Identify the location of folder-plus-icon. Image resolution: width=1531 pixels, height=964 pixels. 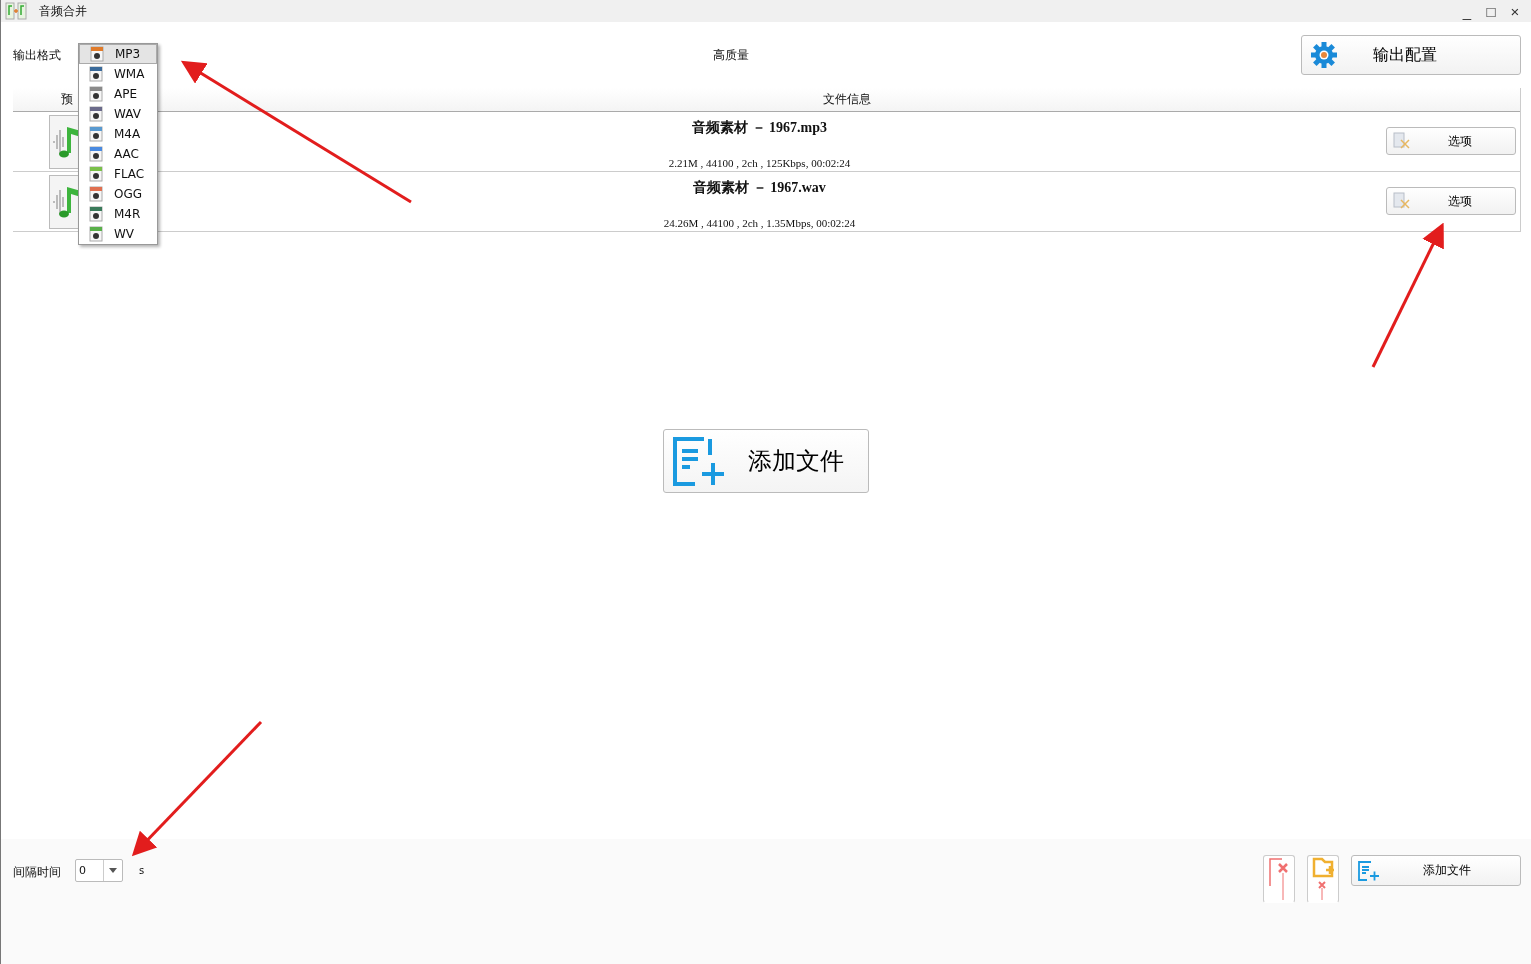
(1323, 878).